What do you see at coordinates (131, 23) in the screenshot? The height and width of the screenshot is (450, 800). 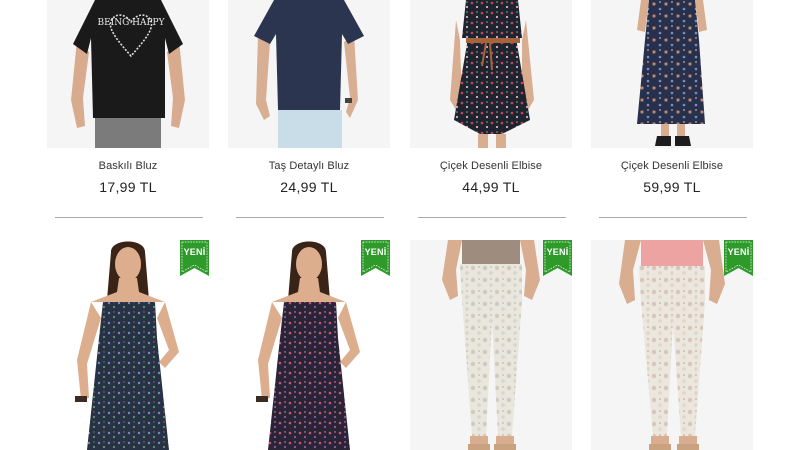 I see `svg-text: BEING HAPPY` at bounding box center [131, 23].